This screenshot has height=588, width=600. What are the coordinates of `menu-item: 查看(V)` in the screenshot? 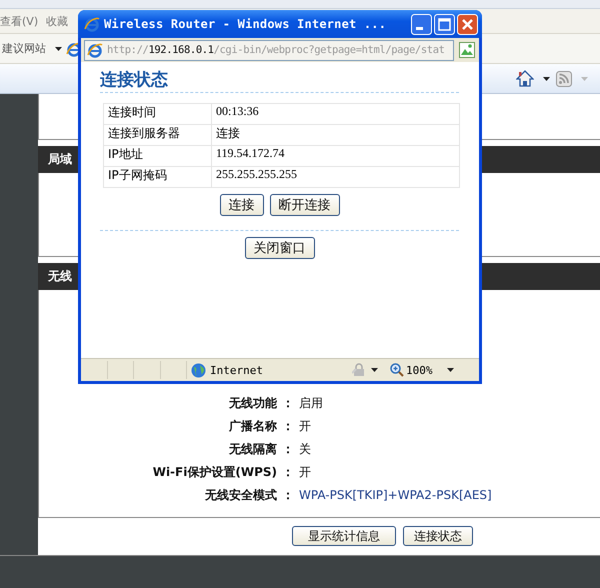 It's located at (19, 21).